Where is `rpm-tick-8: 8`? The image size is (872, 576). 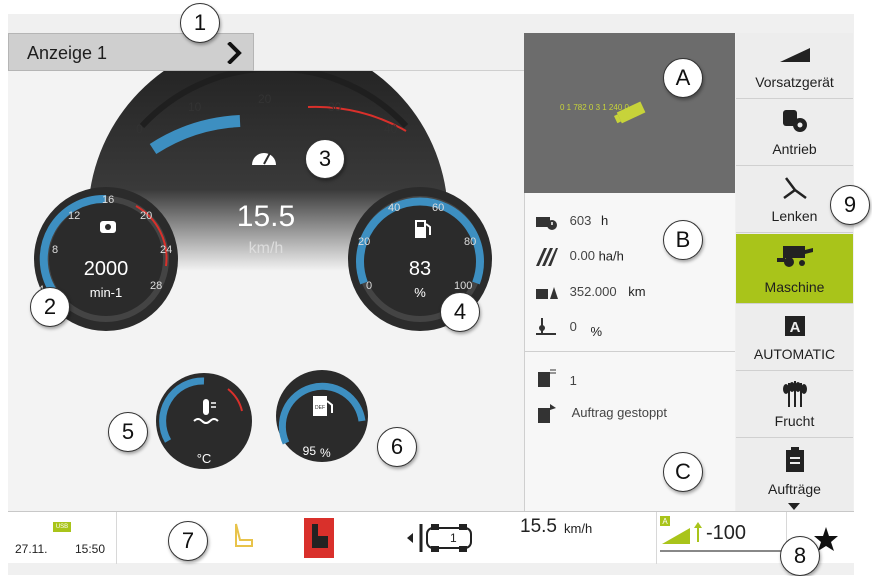 rpm-tick-8: 8 is located at coordinates (55, 250).